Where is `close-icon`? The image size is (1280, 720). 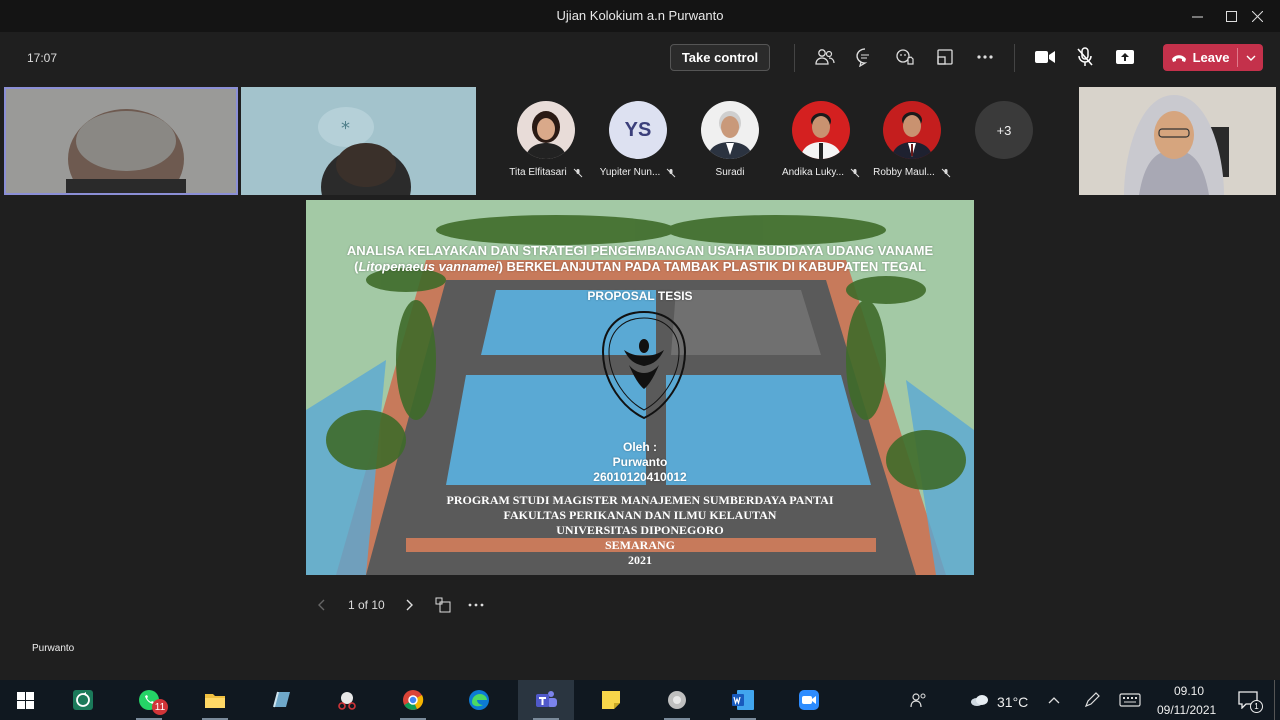
close-icon is located at coordinates (1257, 16).